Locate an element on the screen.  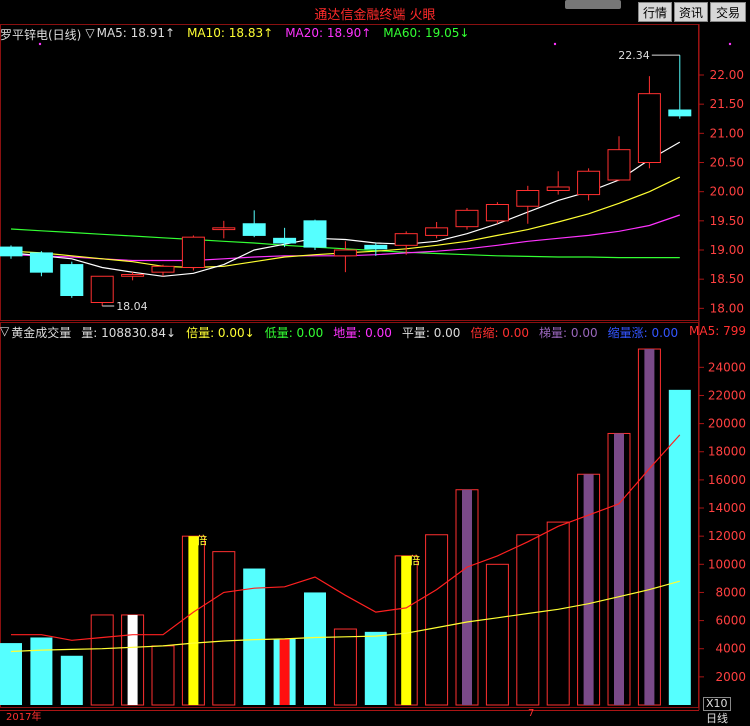
ma-marker-icon: ▽ is located at coordinates (90, 33).